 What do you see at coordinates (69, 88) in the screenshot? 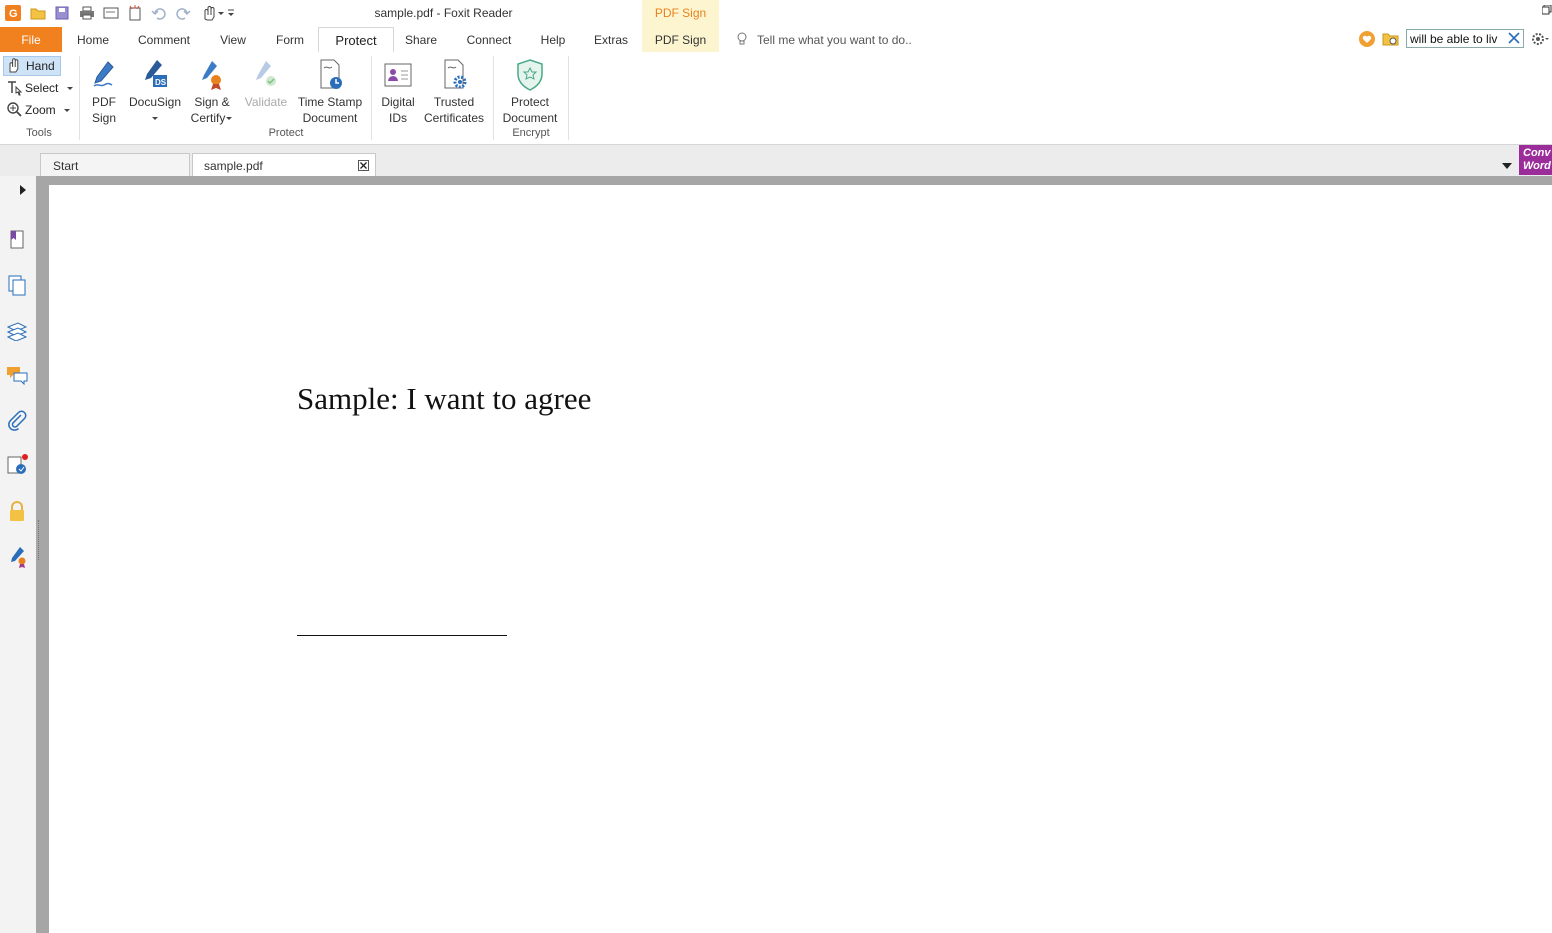
I see `select-dropdown-arrow-icon` at bounding box center [69, 88].